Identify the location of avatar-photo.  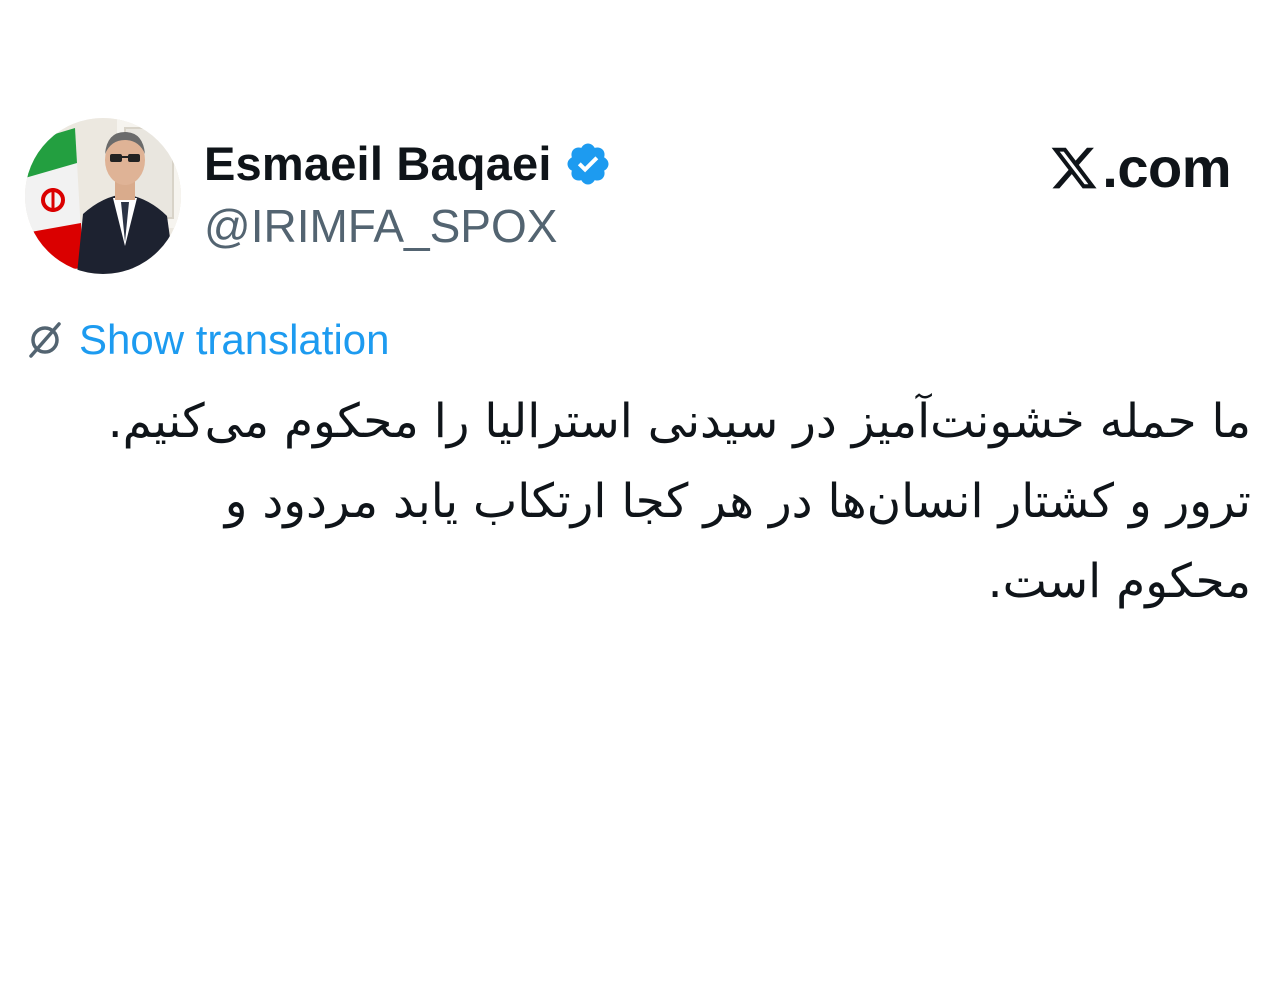
(103, 196).